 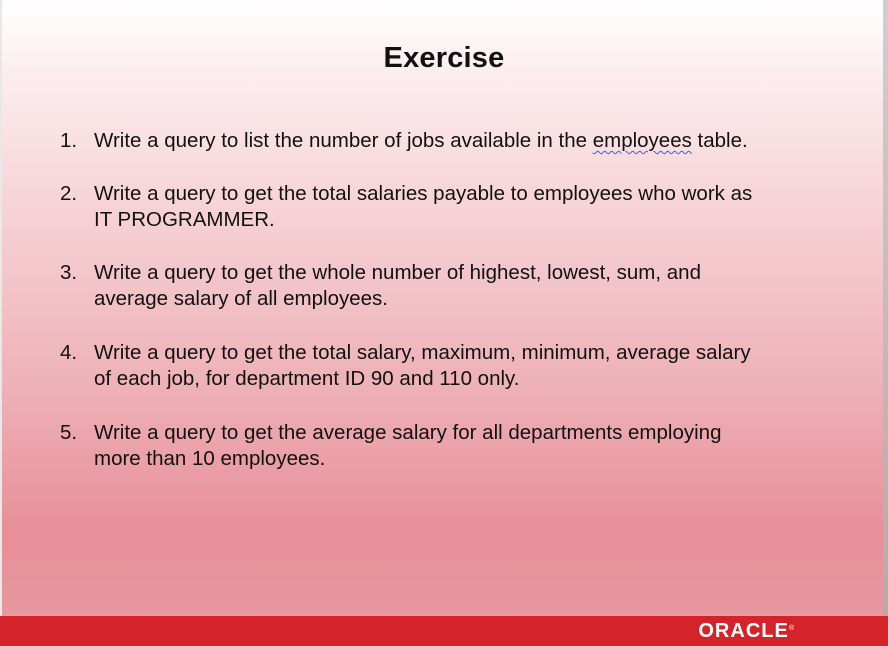 I want to click on exercise-number-1: 1., so click(x=69, y=140).